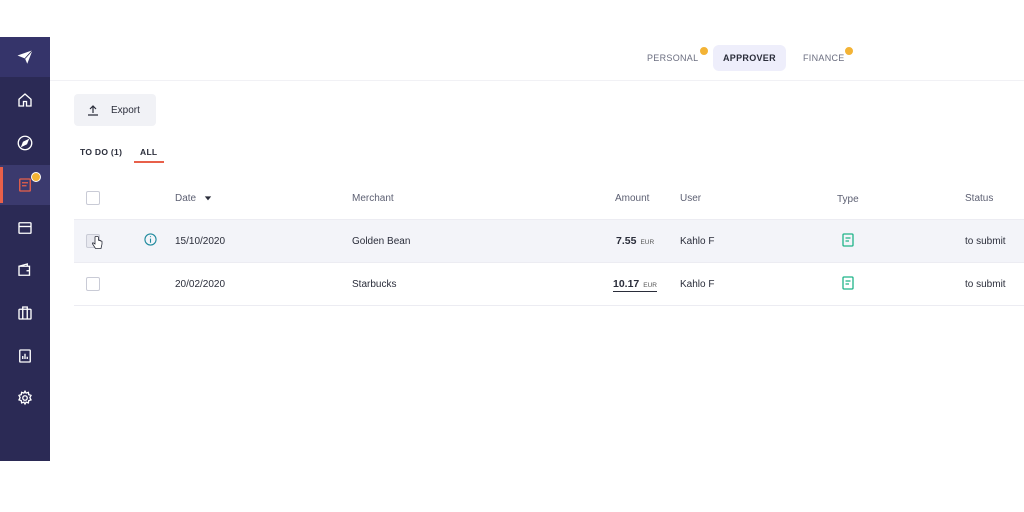 The width and height of the screenshot is (1024, 512). I want to click on sidebar-item-cards, so click(25, 228).